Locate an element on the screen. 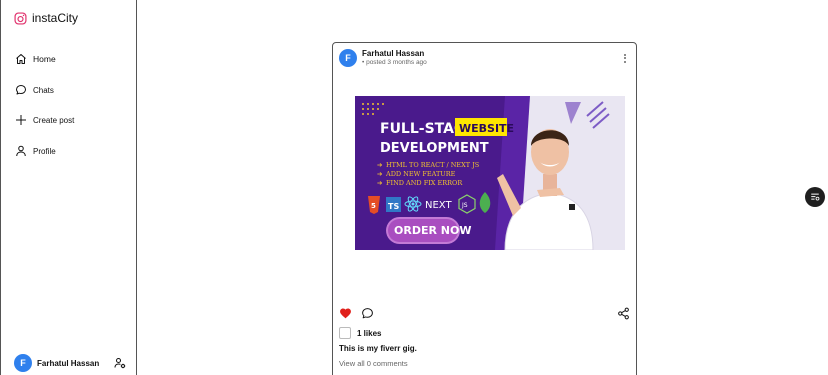  banner-badge: WEBSITE is located at coordinates (486, 128).